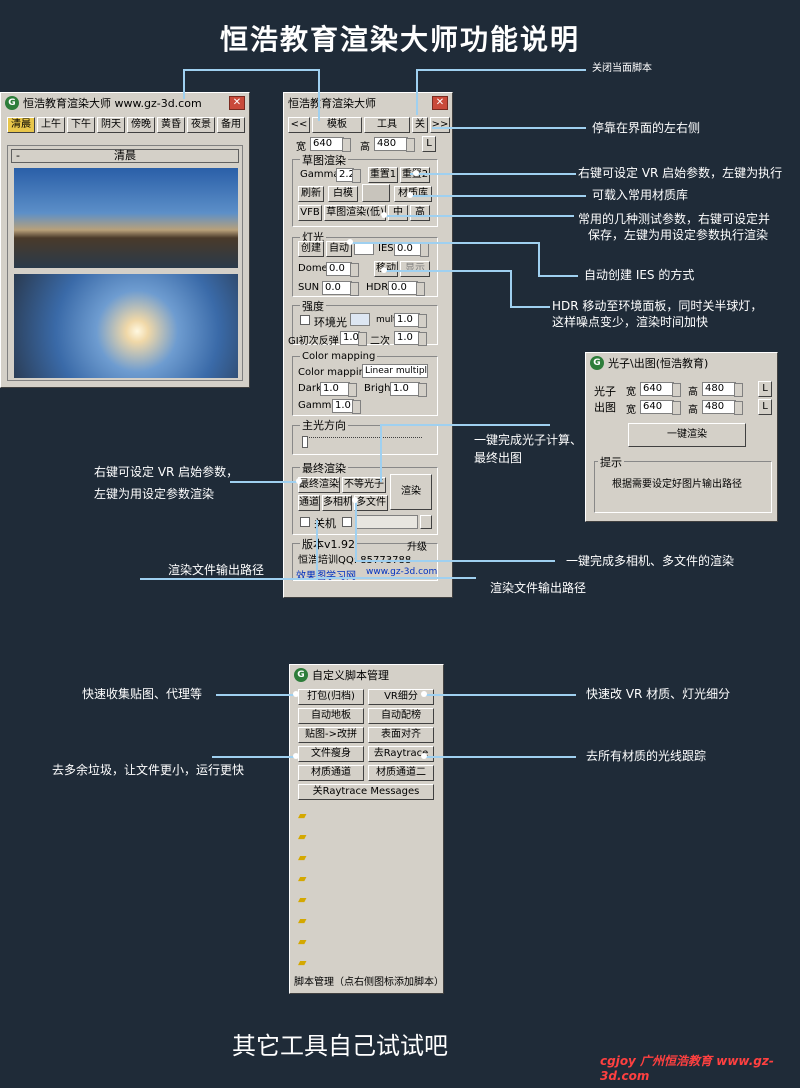 Image resolution: width=800 pixels, height=1088 pixels. What do you see at coordinates (126, 218) in the screenshot?
I see `hdri-thumbnail-dawn` at bounding box center [126, 218].